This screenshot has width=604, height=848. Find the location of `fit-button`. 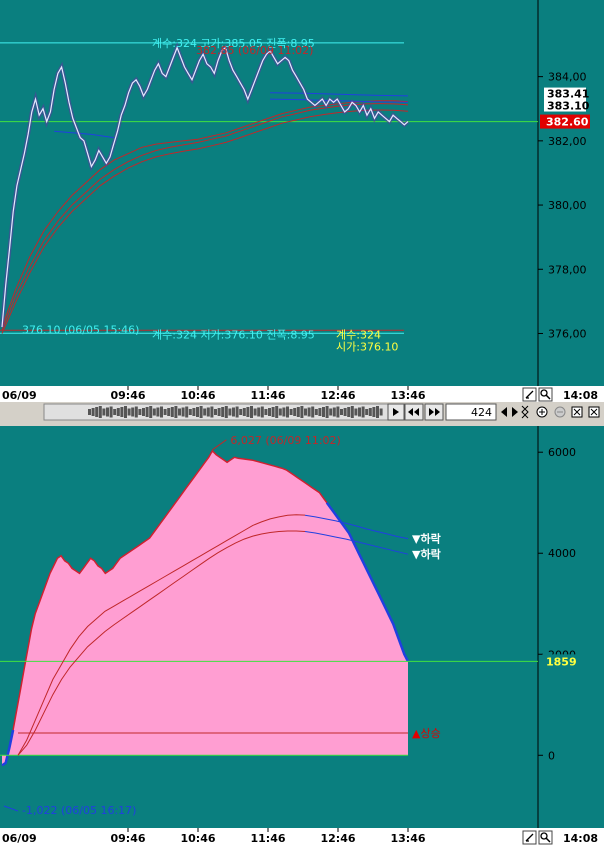

fit-button is located at coordinates (577, 412).